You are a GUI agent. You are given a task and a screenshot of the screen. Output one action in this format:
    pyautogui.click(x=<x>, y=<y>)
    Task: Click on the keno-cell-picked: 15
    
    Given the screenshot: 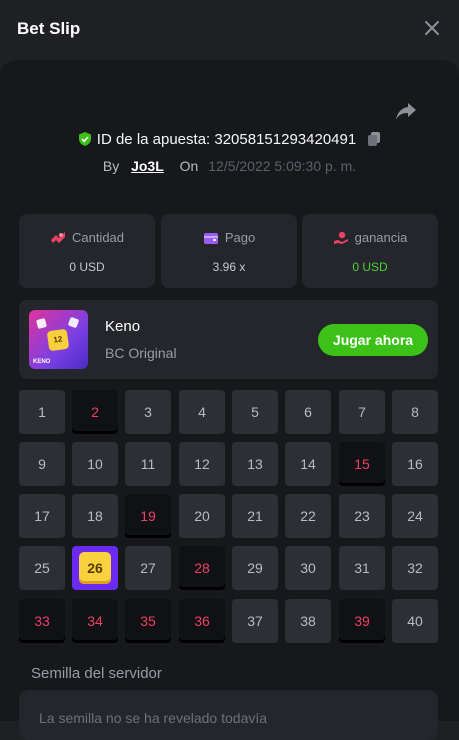 What is the action you would take?
    pyautogui.click(x=362, y=464)
    